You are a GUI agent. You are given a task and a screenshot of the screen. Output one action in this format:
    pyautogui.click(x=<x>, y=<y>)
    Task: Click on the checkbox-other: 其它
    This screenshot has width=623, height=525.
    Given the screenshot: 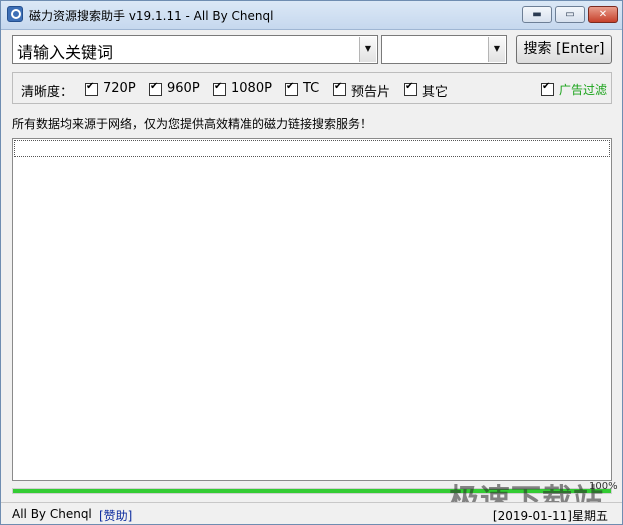 What is the action you would take?
    pyautogui.click(x=426, y=90)
    